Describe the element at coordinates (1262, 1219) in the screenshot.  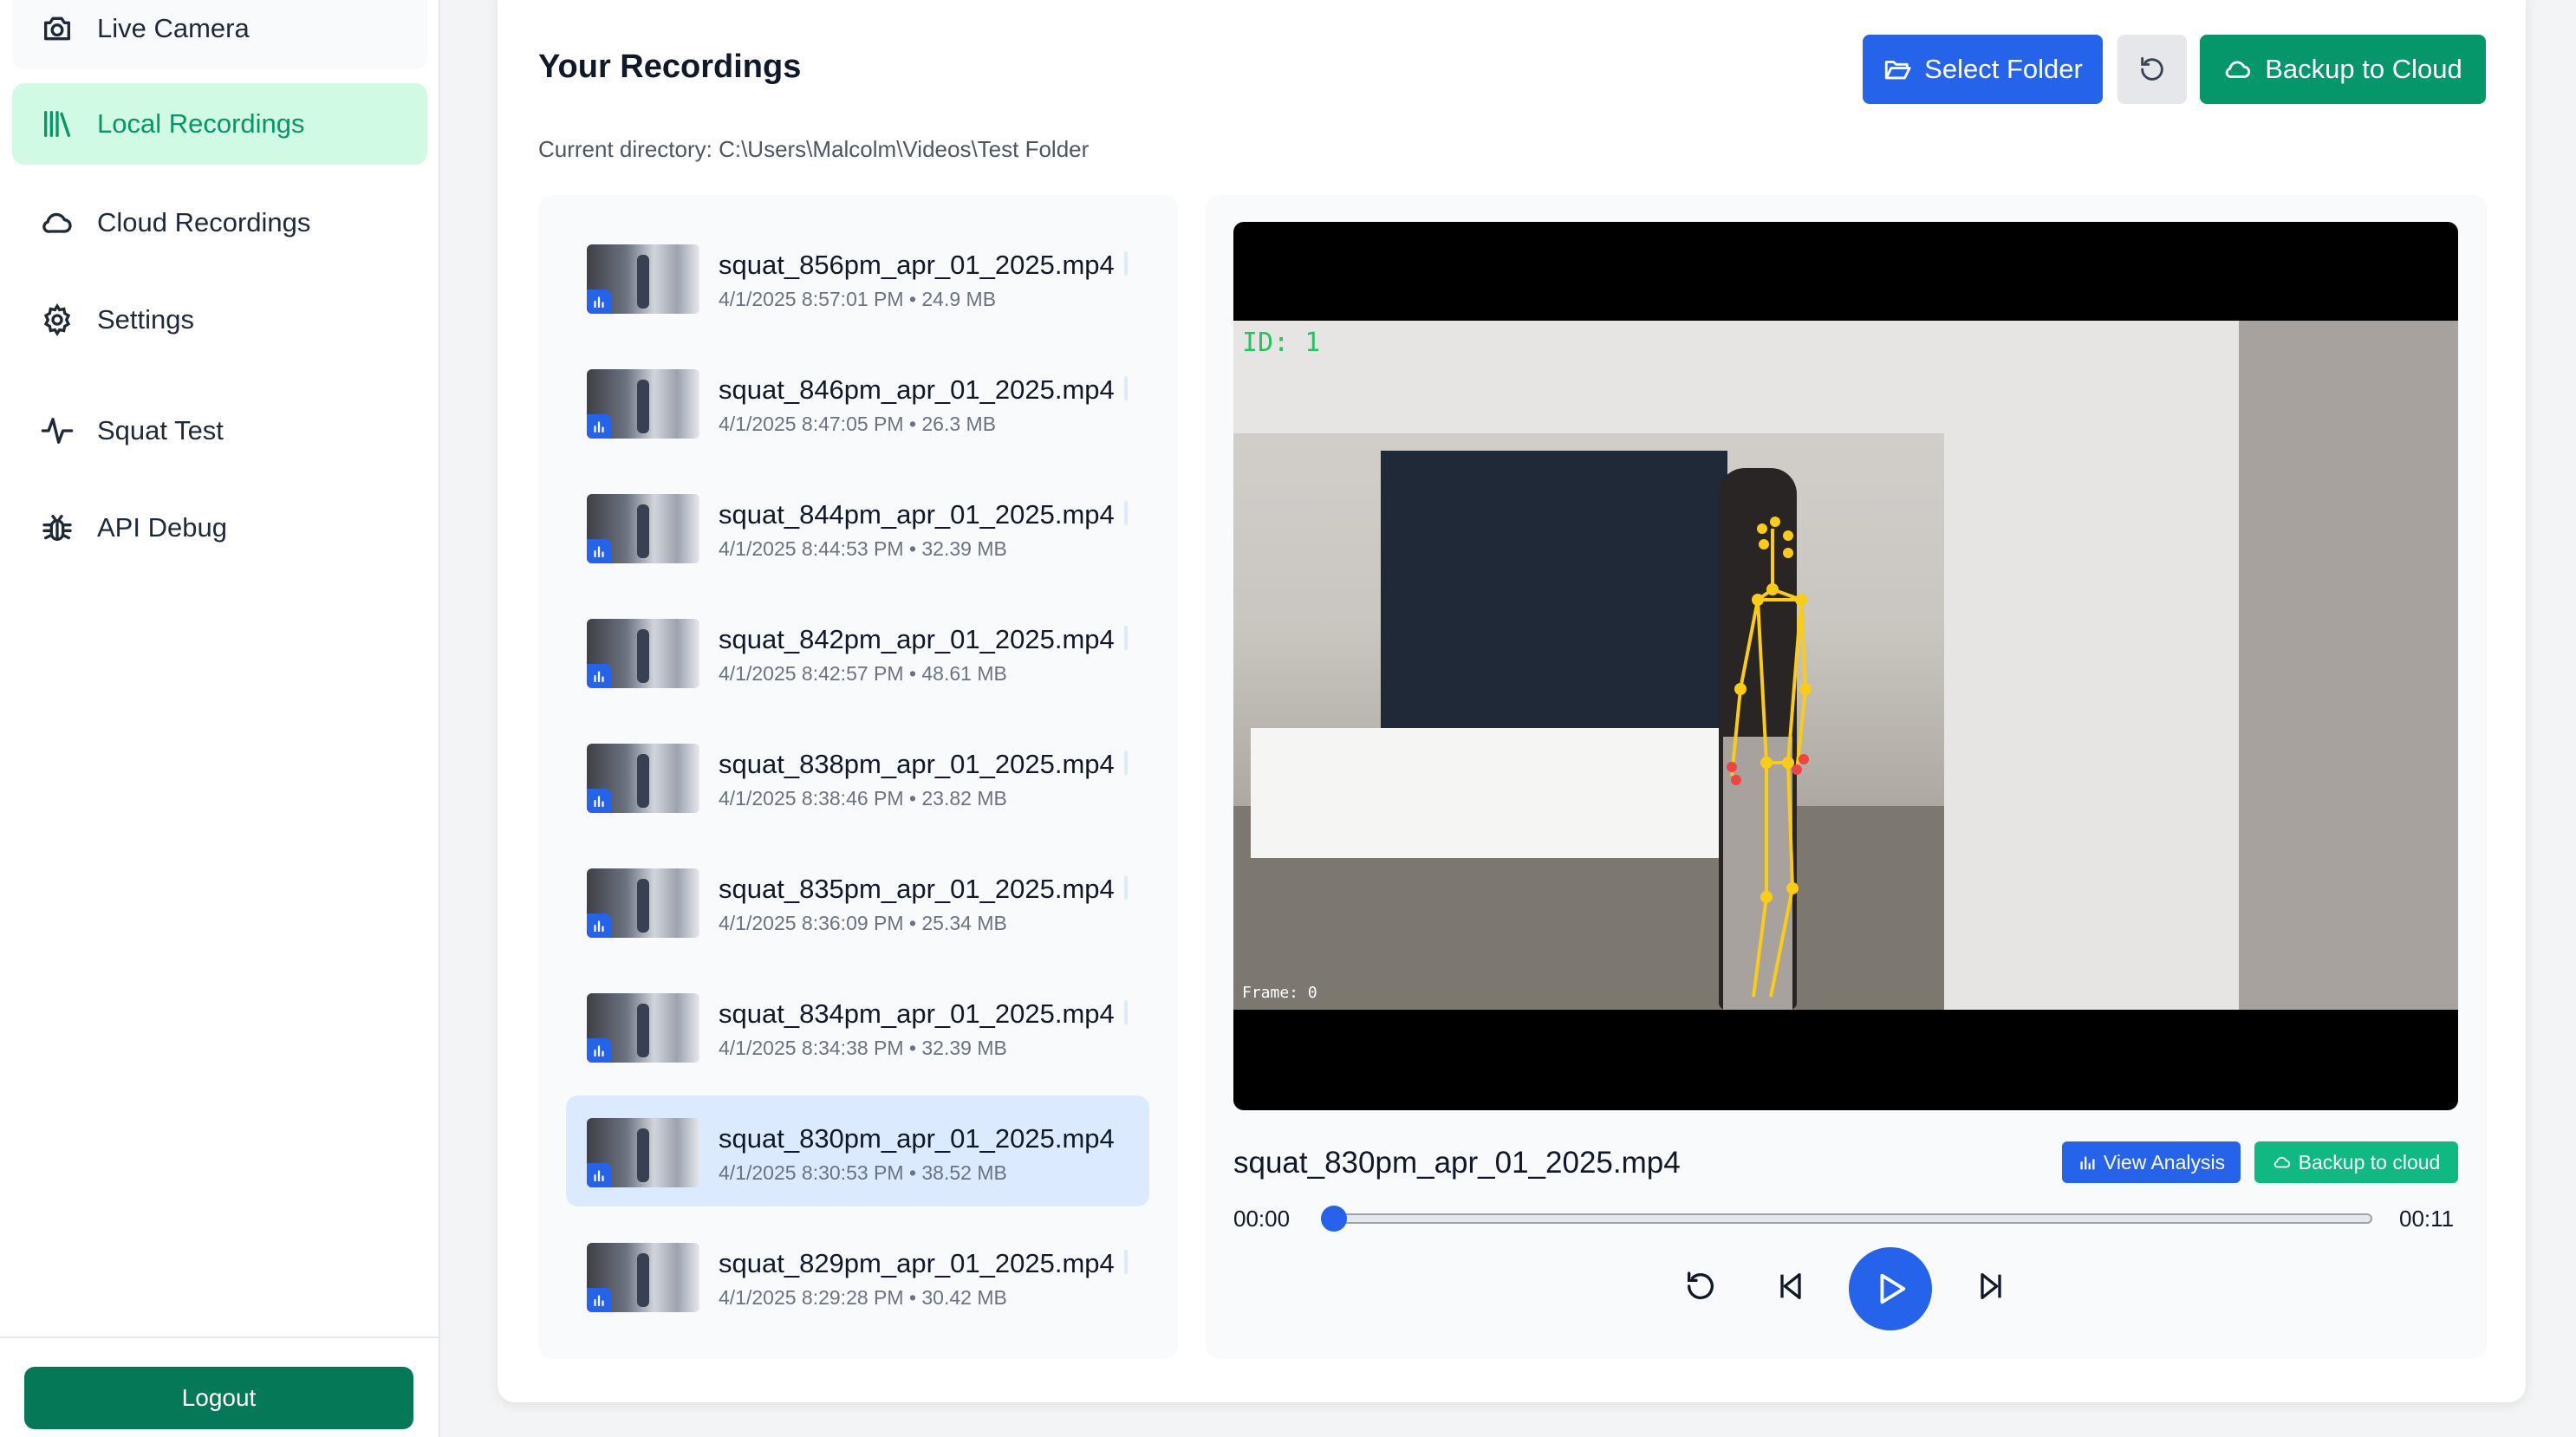
I see `time-current: 00:00` at that location.